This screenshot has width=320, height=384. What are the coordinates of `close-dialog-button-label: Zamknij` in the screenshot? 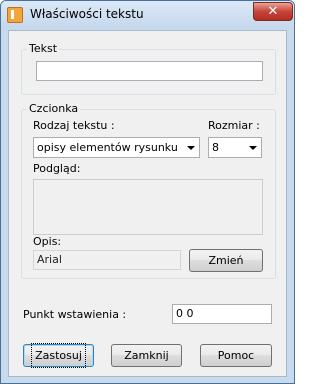 It's located at (146, 355).